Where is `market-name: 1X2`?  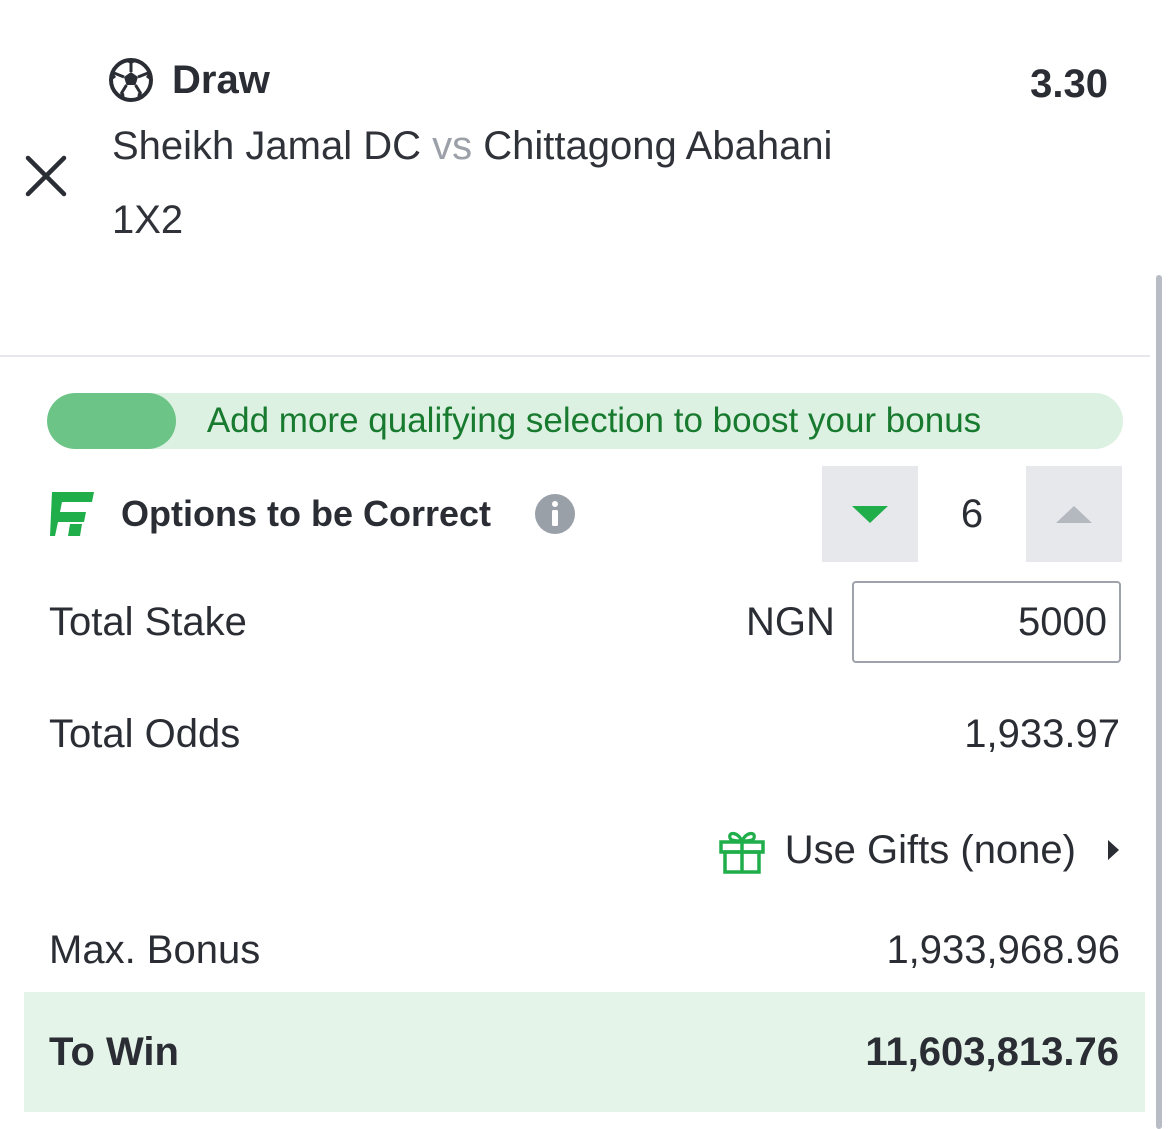 market-name: 1X2 is located at coordinates (148, 220).